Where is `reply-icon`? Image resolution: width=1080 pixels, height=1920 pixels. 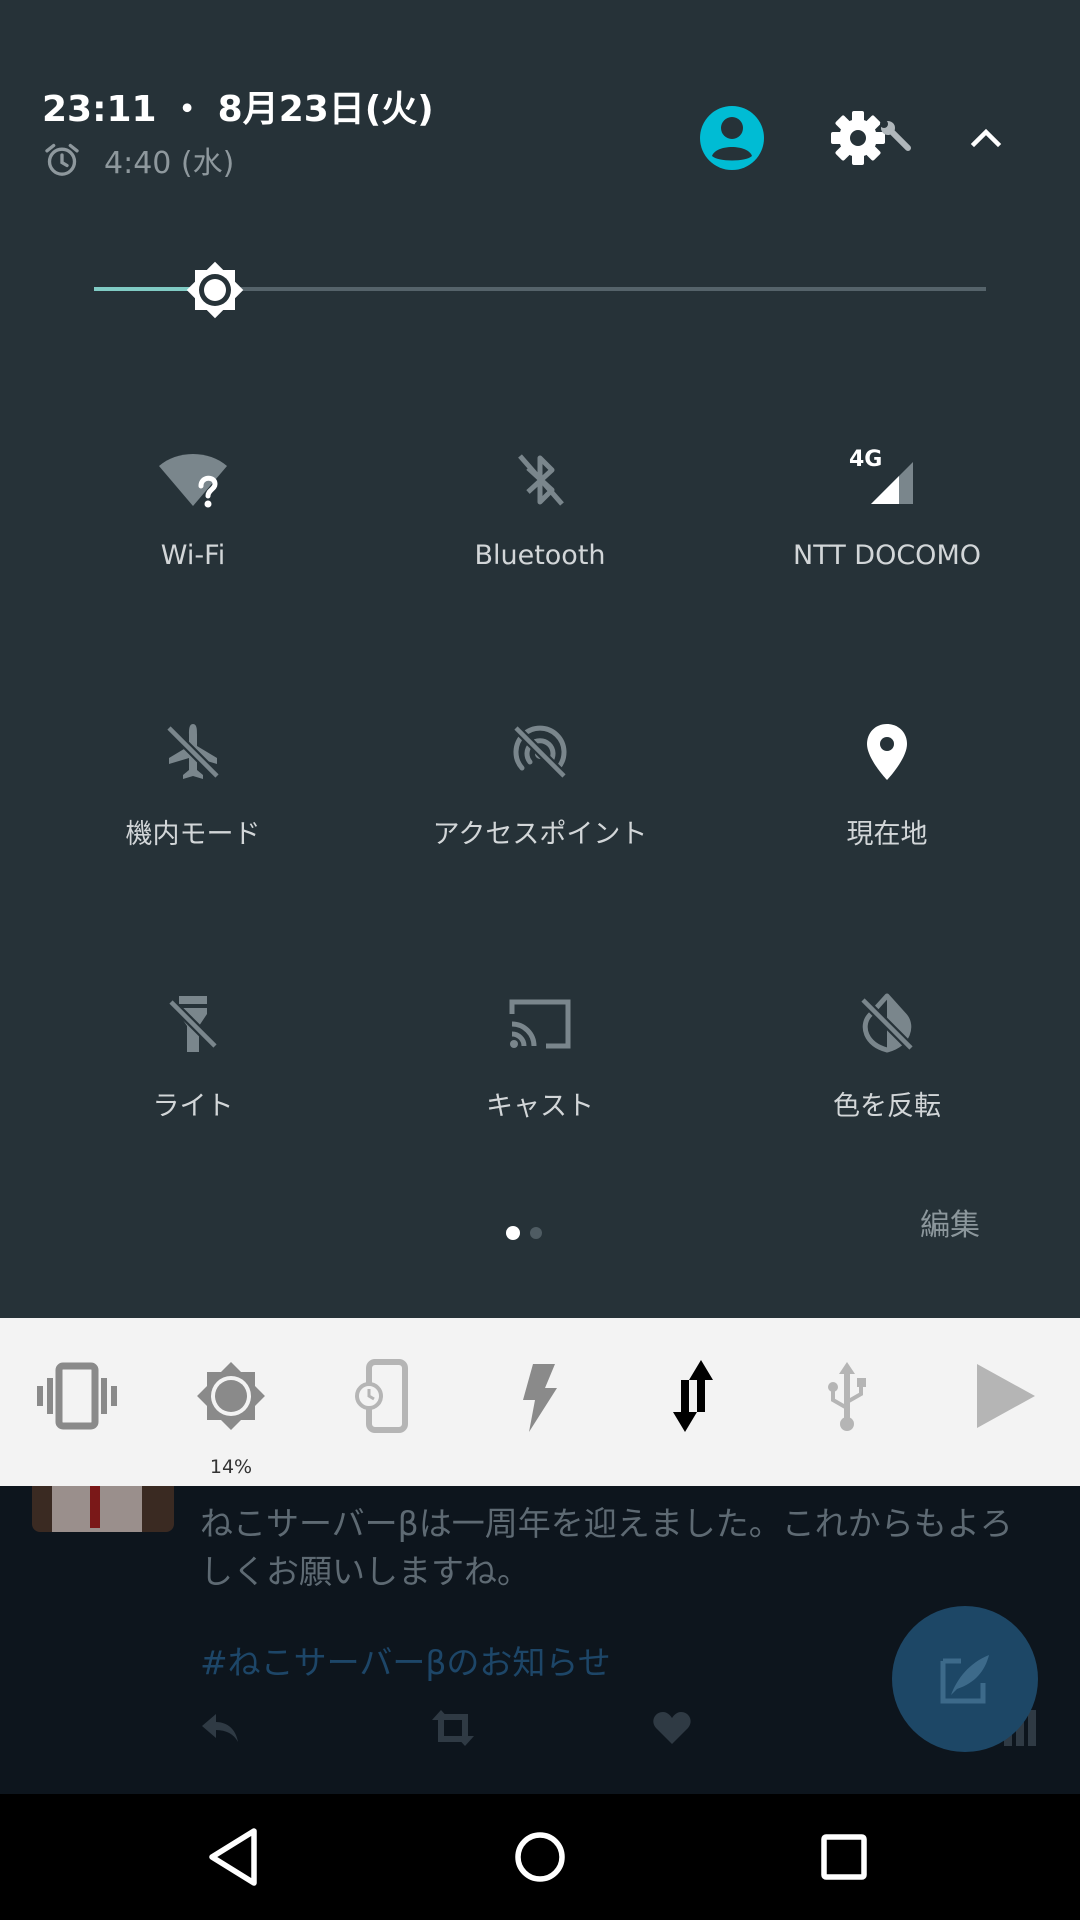 reply-icon is located at coordinates (220, 1728).